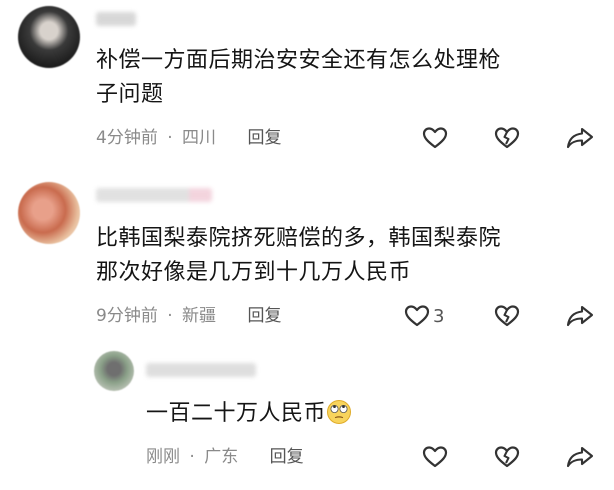 The image size is (614, 490). What do you see at coordinates (366, 414) in the screenshot?
I see `comment-text: 一百二十万人民币` at bounding box center [366, 414].